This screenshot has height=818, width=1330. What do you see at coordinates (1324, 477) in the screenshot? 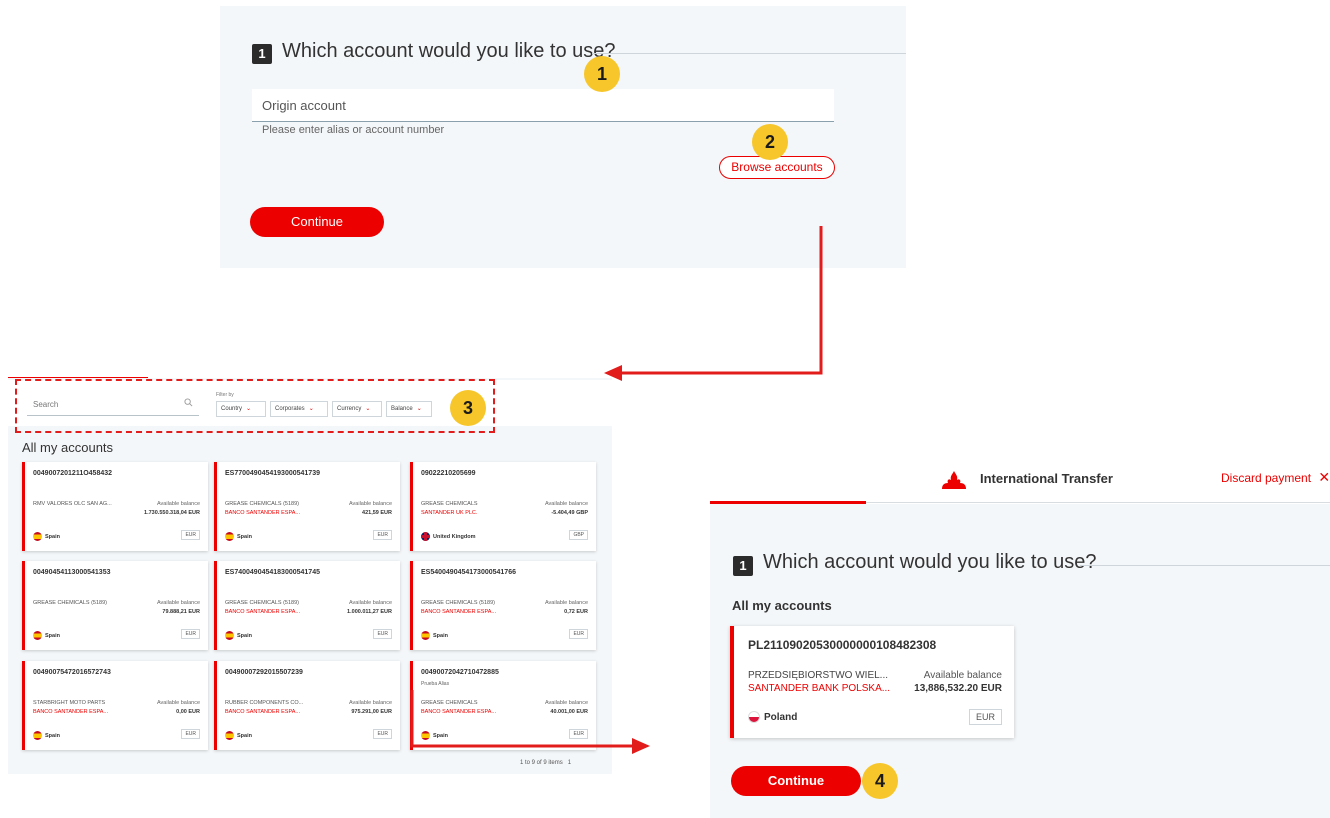
I see `close-icon: ✕` at bounding box center [1324, 477].